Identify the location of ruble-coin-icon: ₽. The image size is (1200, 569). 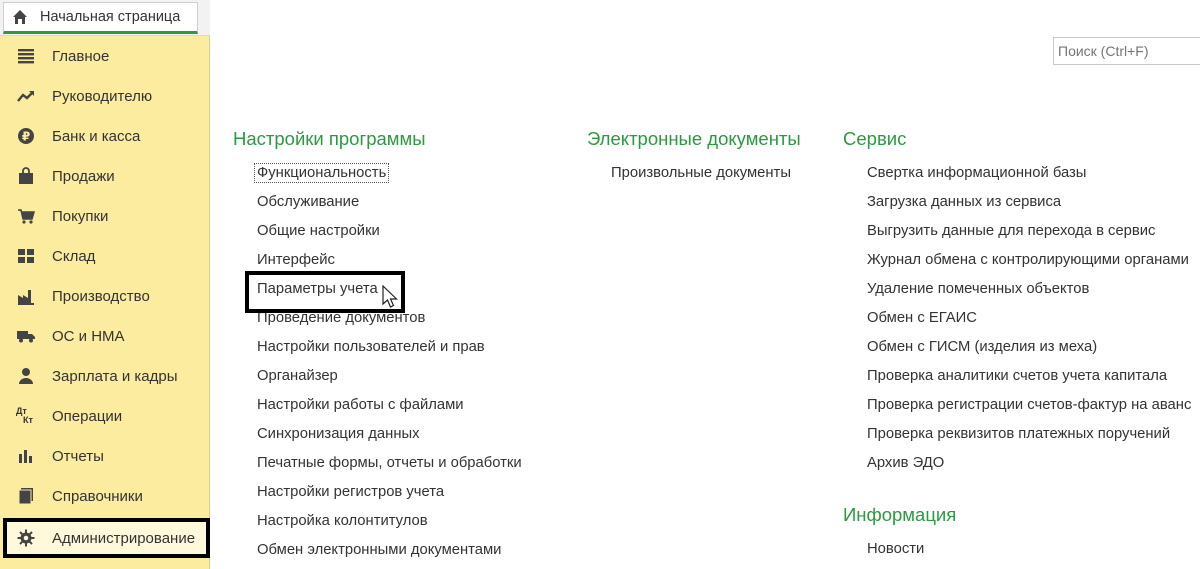
(26, 136).